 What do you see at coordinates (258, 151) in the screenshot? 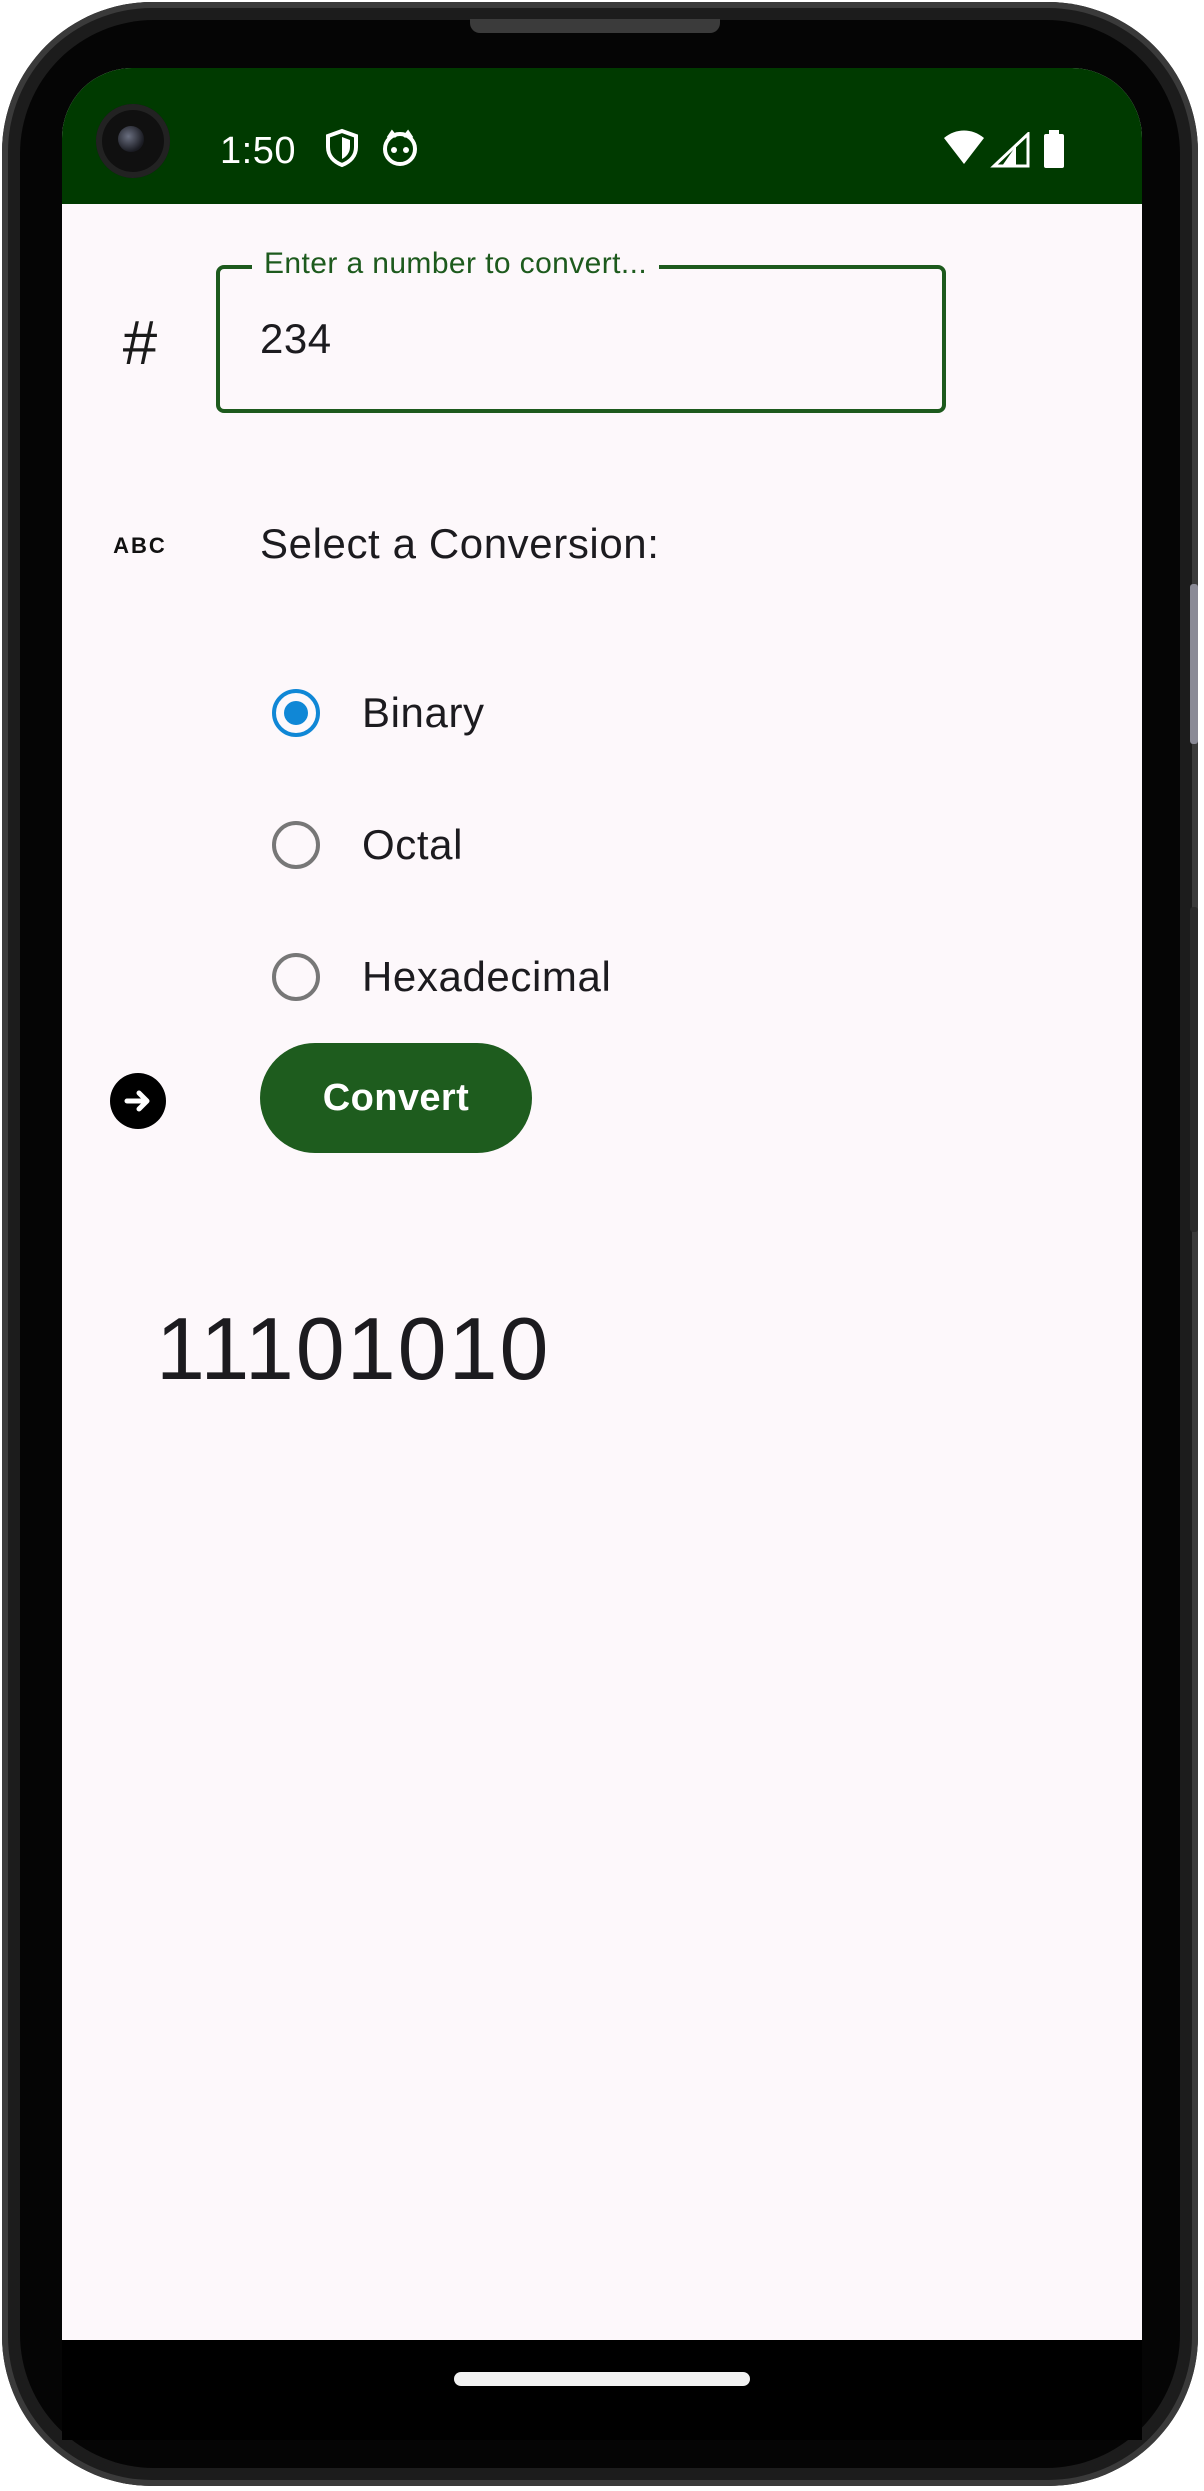
I see `status-time: 1:50` at bounding box center [258, 151].